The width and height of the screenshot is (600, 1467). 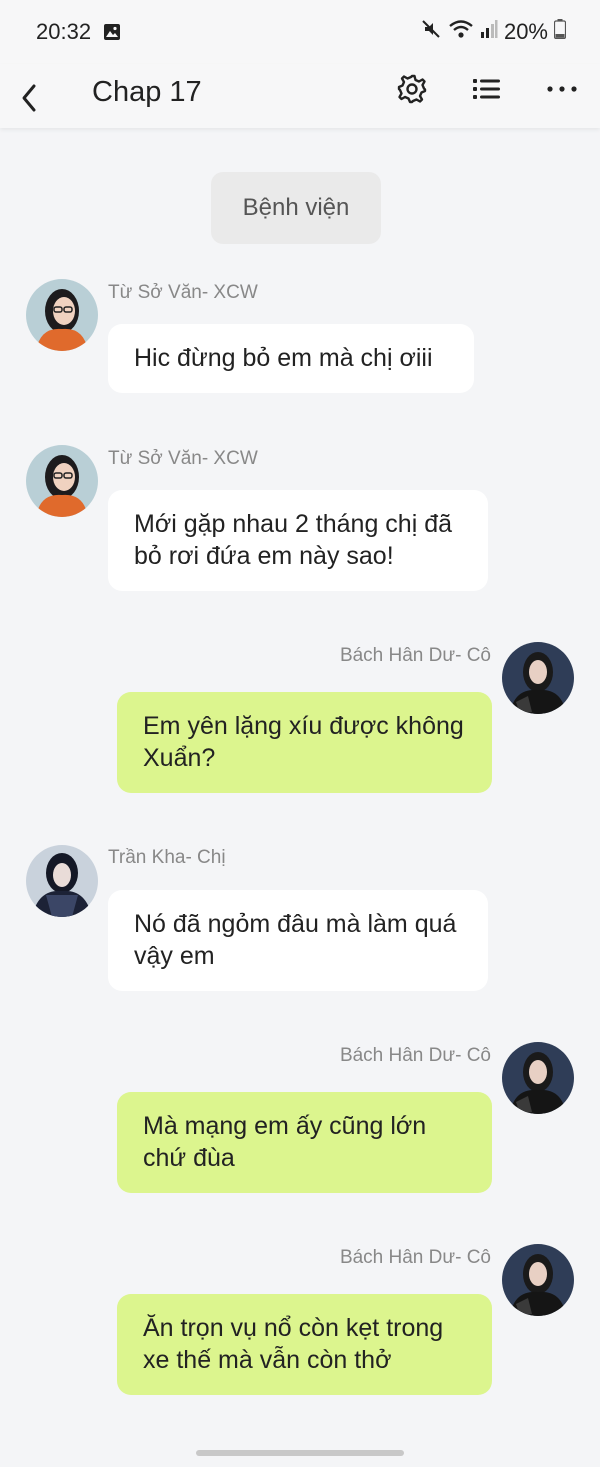 I want to click on back-arrow-icon, so click(x=29, y=94).